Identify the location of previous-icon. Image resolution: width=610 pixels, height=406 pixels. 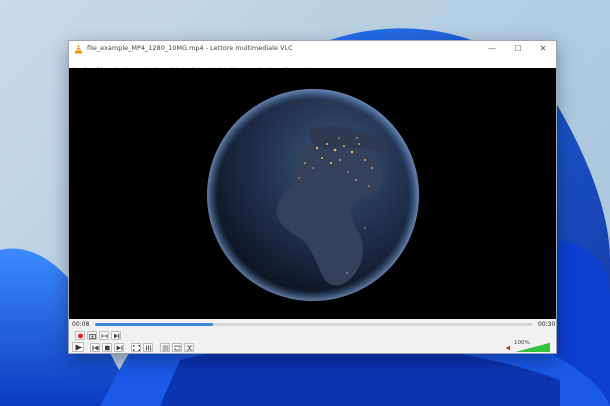
(95, 348).